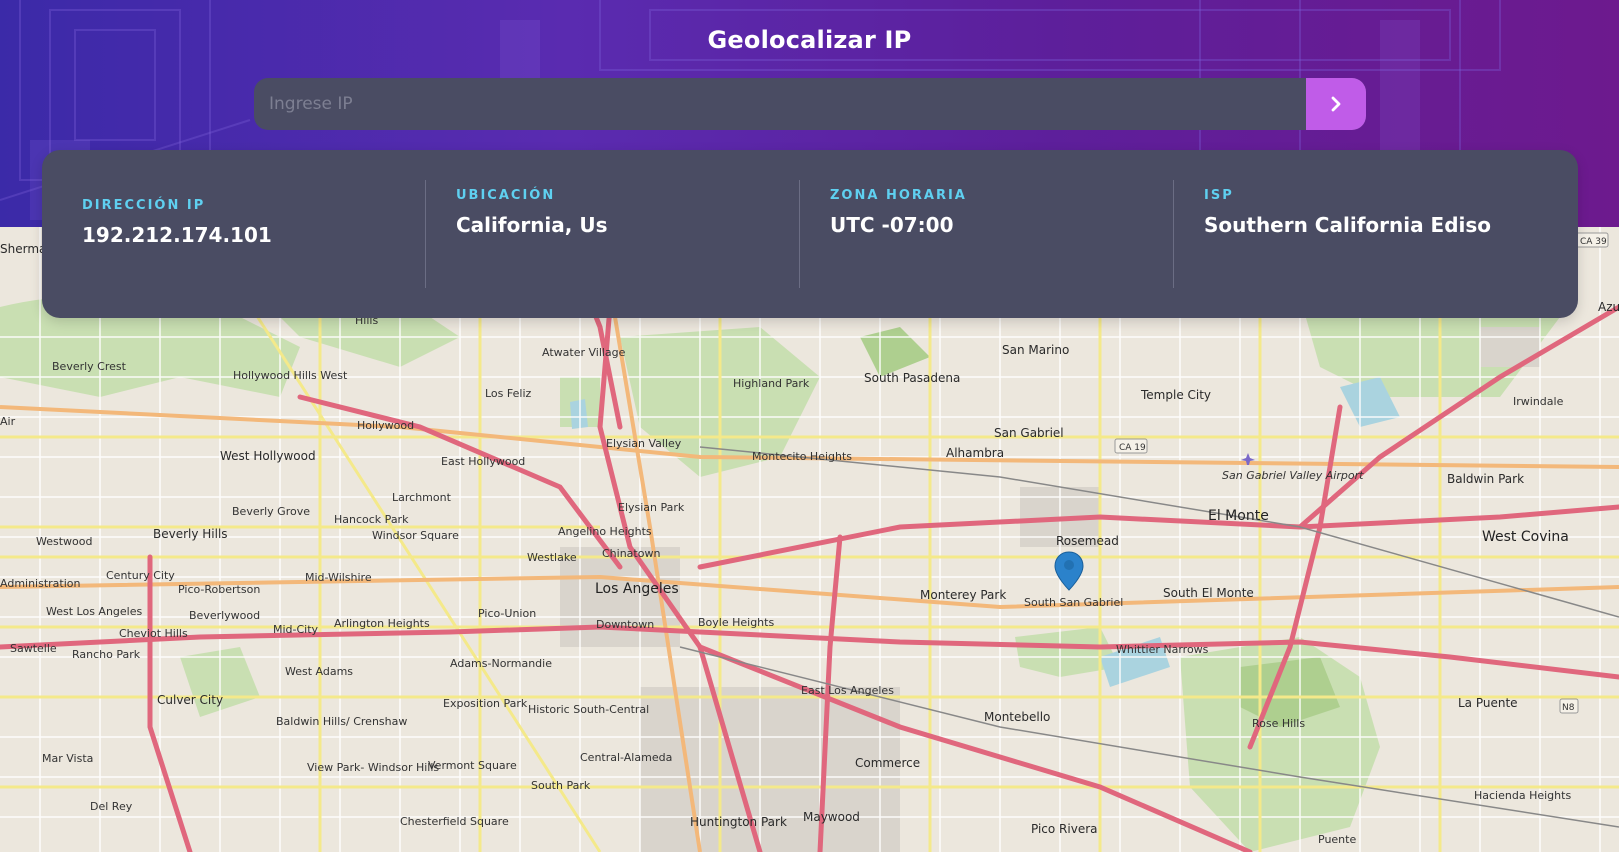 This screenshot has height=852, width=1619. Describe the element at coordinates (1337, 839) in the screenshot. I see `map-label: Puente` at that location.